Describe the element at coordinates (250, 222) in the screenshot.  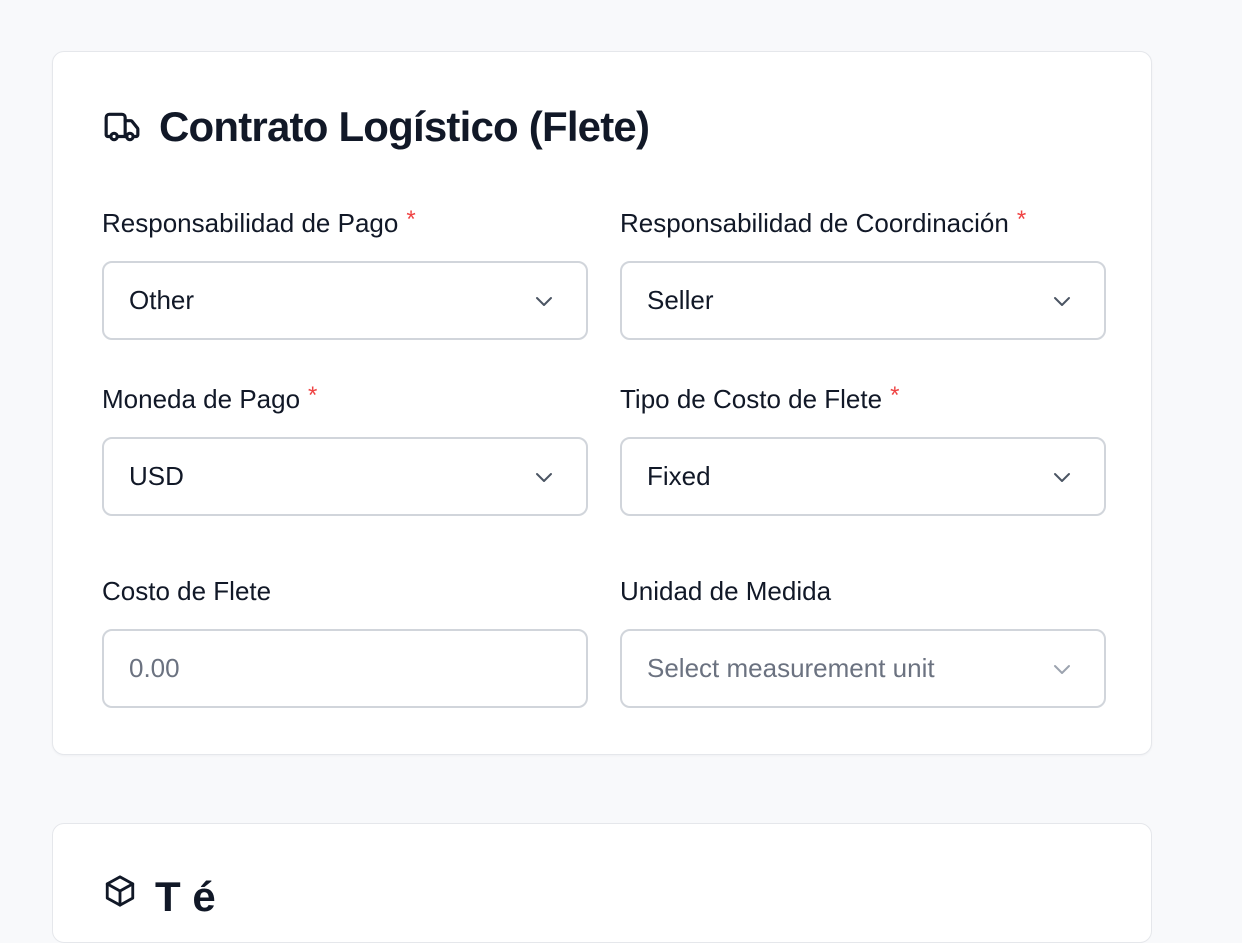
I see `payment-responsibility-label-text: Responsabilidad de Pago` at that location.